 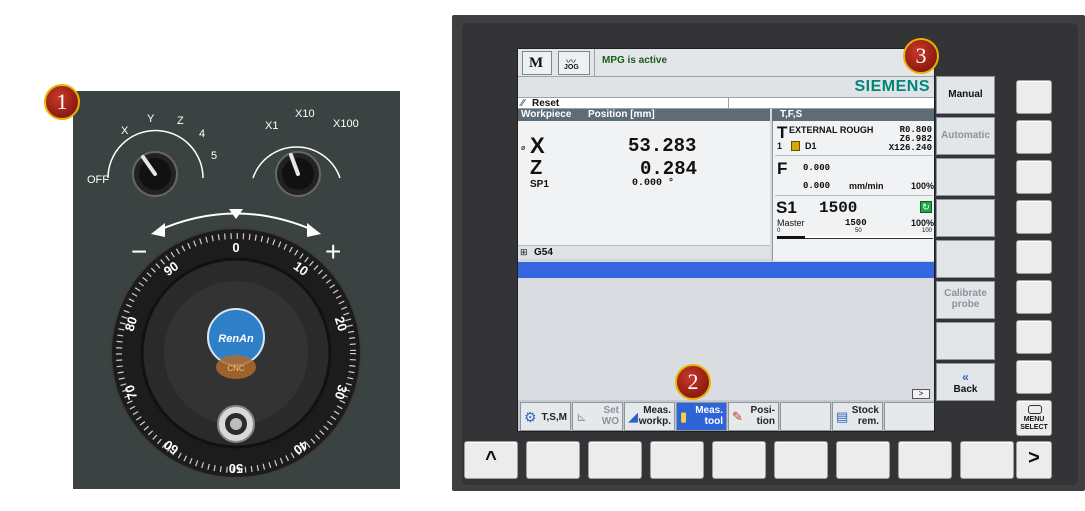 I want to click on selector-label-y: Y, so click(x=151, y=119).